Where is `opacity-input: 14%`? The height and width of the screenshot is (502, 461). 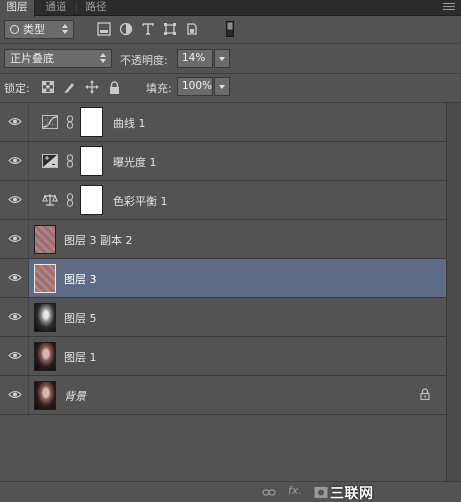 opacity-input: 14% is located at coordinates (195, 58).